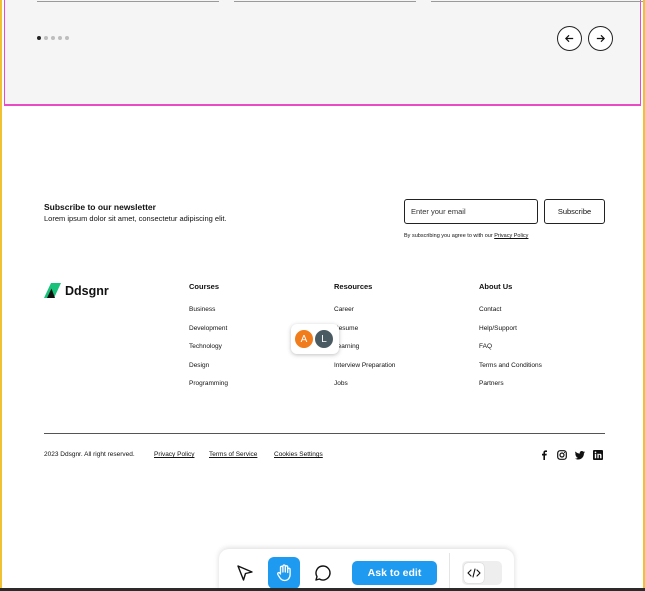 This screenshot has width=645, height=591. Describe the element at coordinates (364, 389) in the screenshot. I see `footer-link: Jobs` at that location.